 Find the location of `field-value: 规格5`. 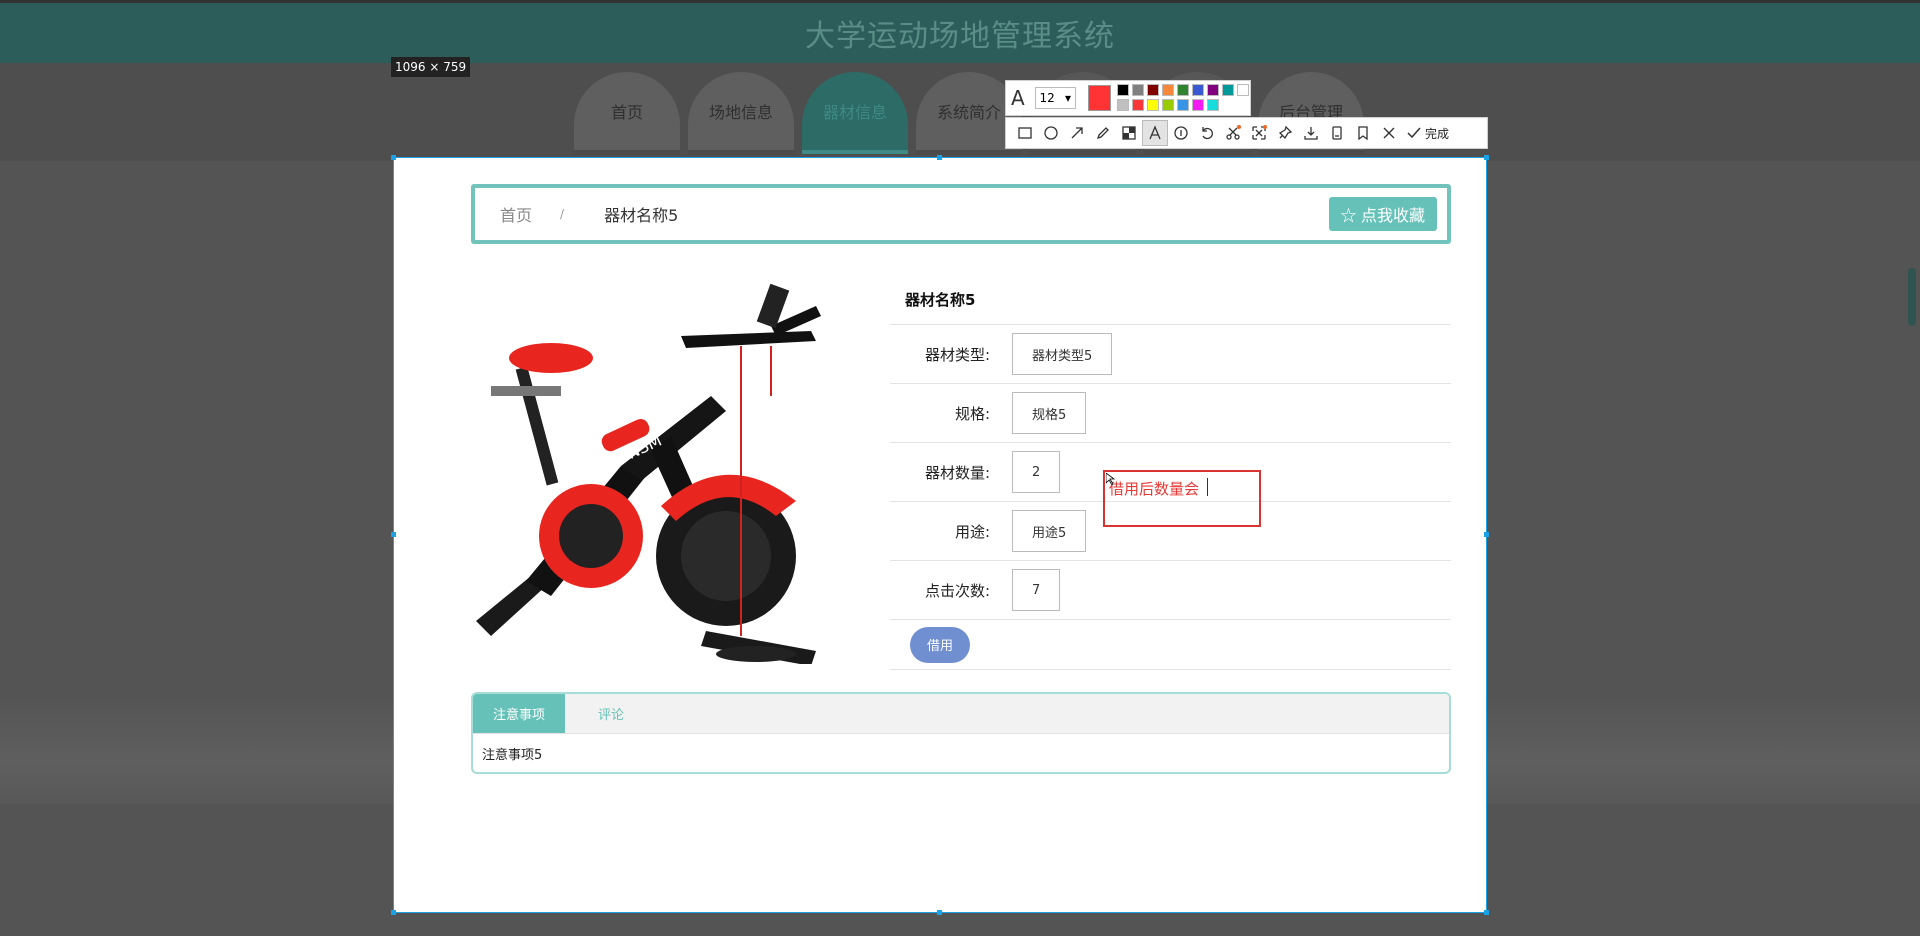

field-value: 规格5 is located at coordinates (1049, 413).